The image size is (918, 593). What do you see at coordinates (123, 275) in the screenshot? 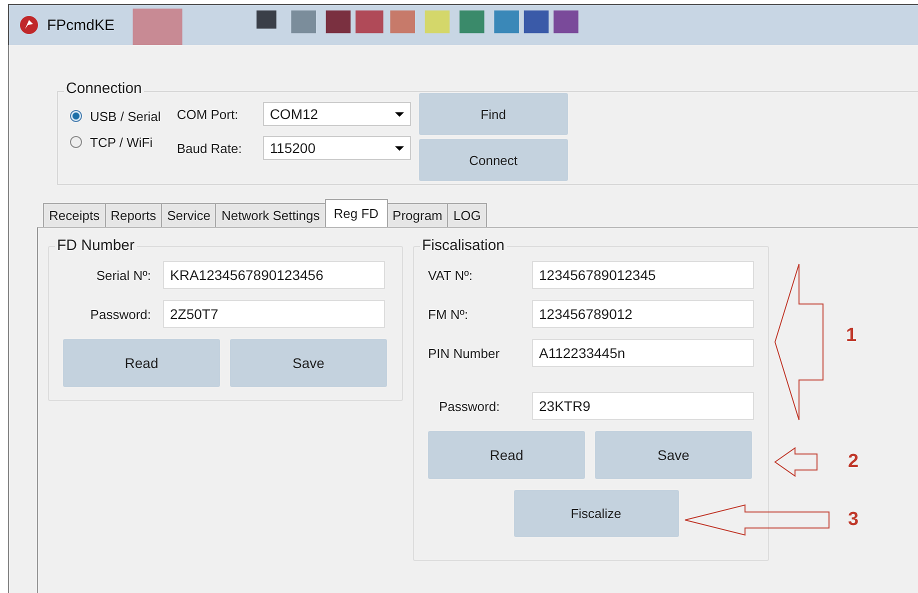
I see `field-label: Serial Nº:` at bounding box center [123, 275].